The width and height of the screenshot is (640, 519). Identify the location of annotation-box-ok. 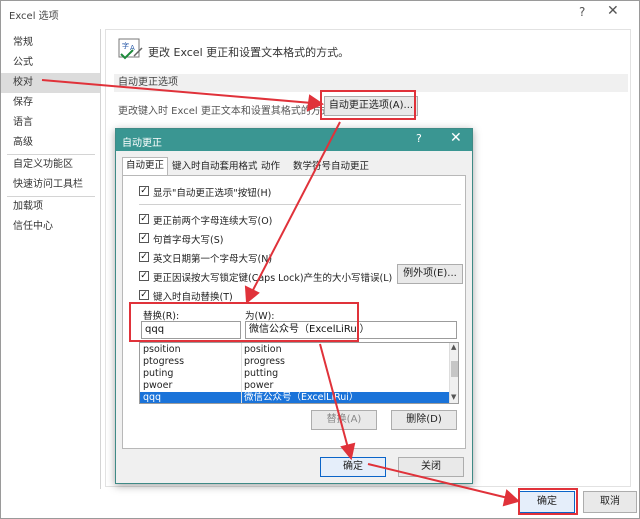
(548, 501).